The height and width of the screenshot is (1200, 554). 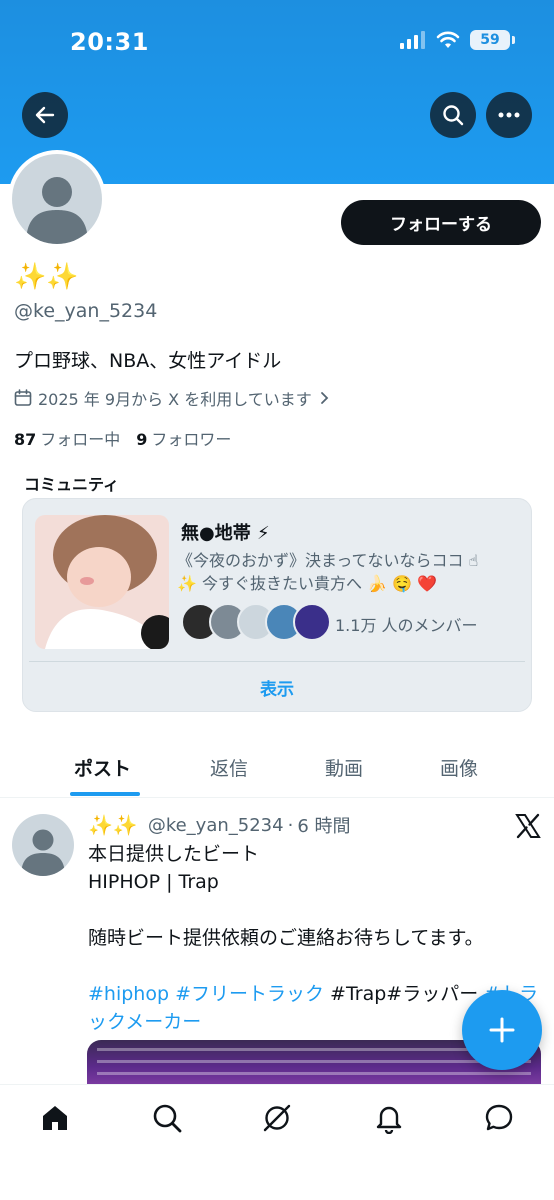 What do you see at coordinates (229, 767) in the screenshot?
I see `tab-replies: 返信` at bounding box center [229, 767].